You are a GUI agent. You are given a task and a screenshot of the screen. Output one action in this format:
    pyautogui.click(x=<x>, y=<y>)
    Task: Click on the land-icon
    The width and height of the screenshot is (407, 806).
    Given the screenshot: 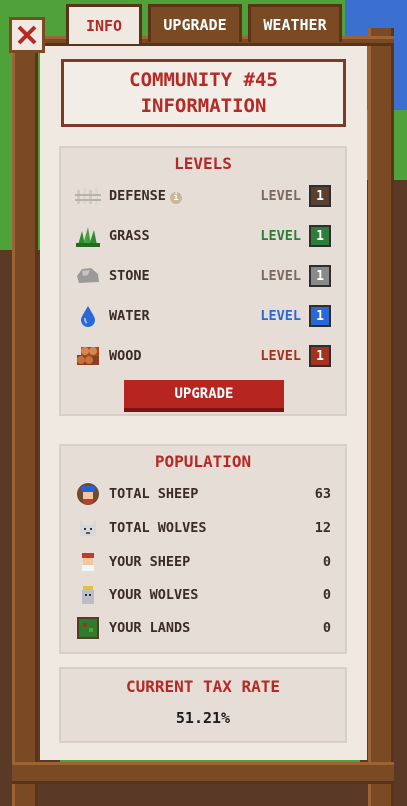 What is the action you would take?
    pyautogui.click(x=88, y=628)
    